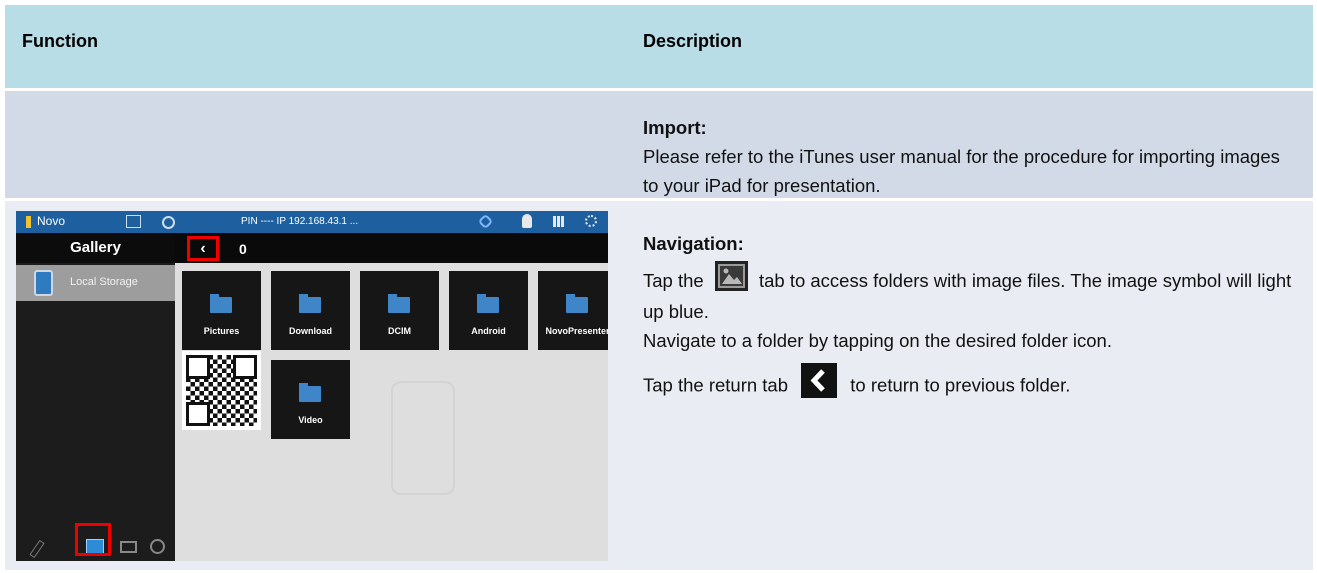 Image resolution: width=1317 pixels, height=573 pixels. Describe the element at coordinates (960, 385) in the screenshot. I see `return-suffix-text: to return to previous folder.` at that location.